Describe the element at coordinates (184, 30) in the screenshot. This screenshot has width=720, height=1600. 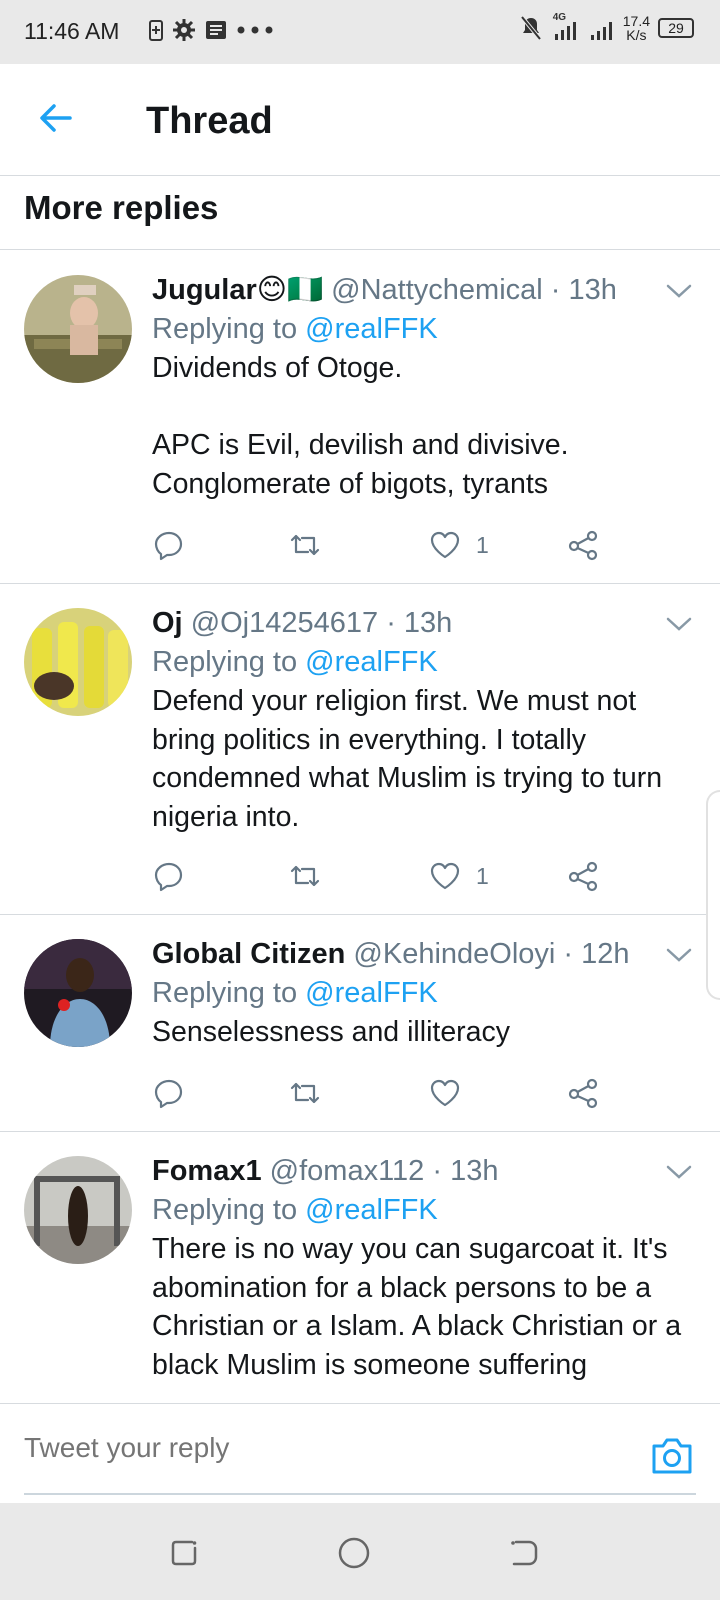
I see `settings-icon` at that location.